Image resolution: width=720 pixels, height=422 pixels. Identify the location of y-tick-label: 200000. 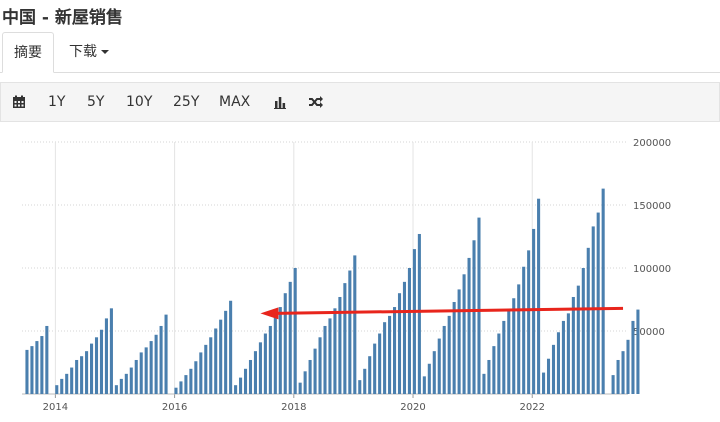
(652, 143).